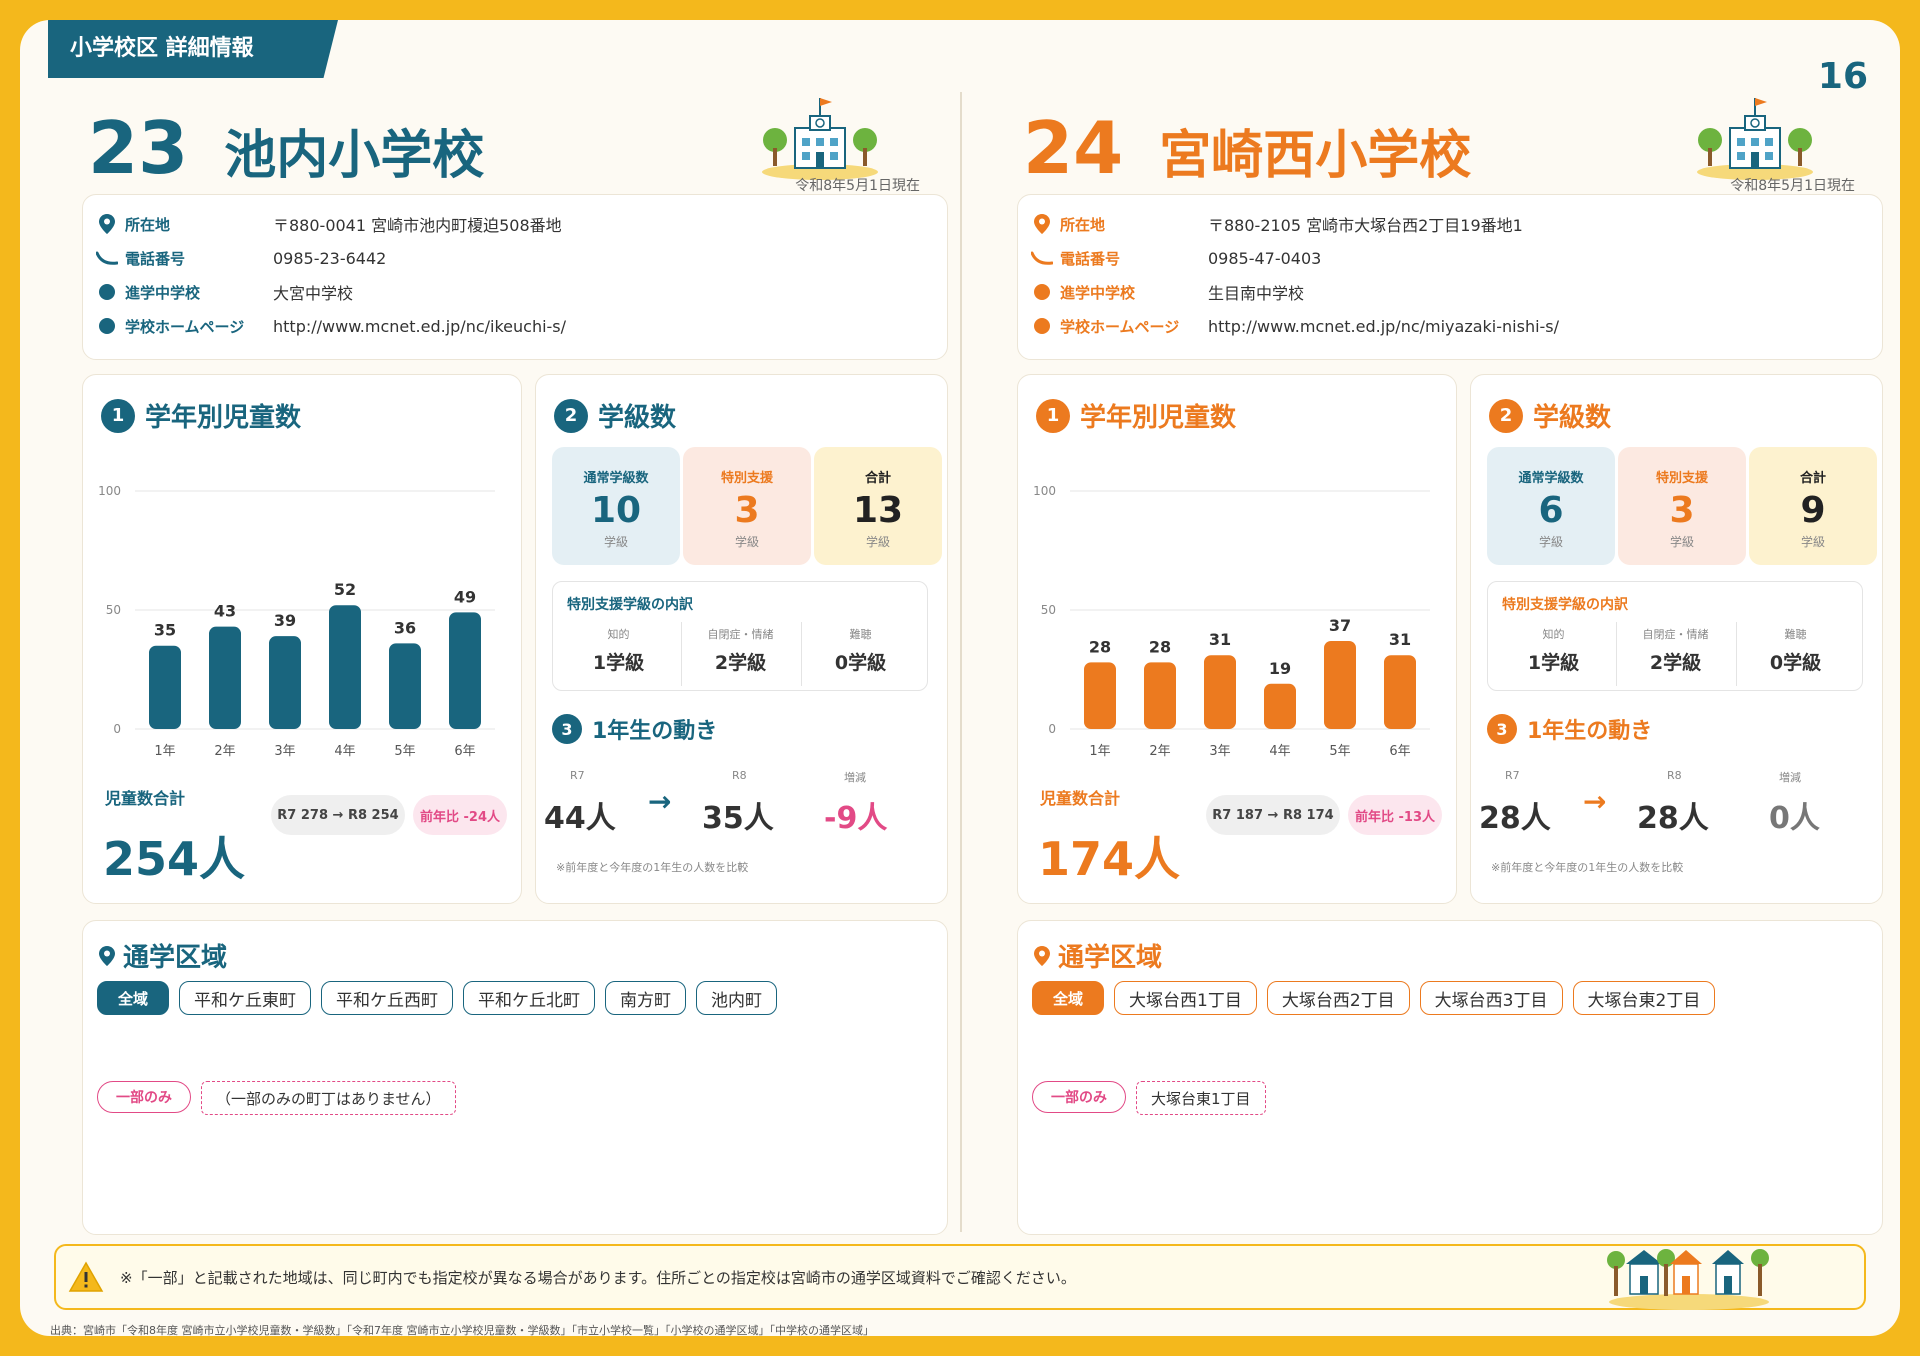 Image resolution: width=1920 pixels, height=1356 pixels. What do you see at coordinates (1231, 621) in the screenshot?
I see `students-bar-chart: 0 50 100 28 1年 28 2年 31 3年 19 4年 37 5年 31 6年` at bounding box center [1231, 621].